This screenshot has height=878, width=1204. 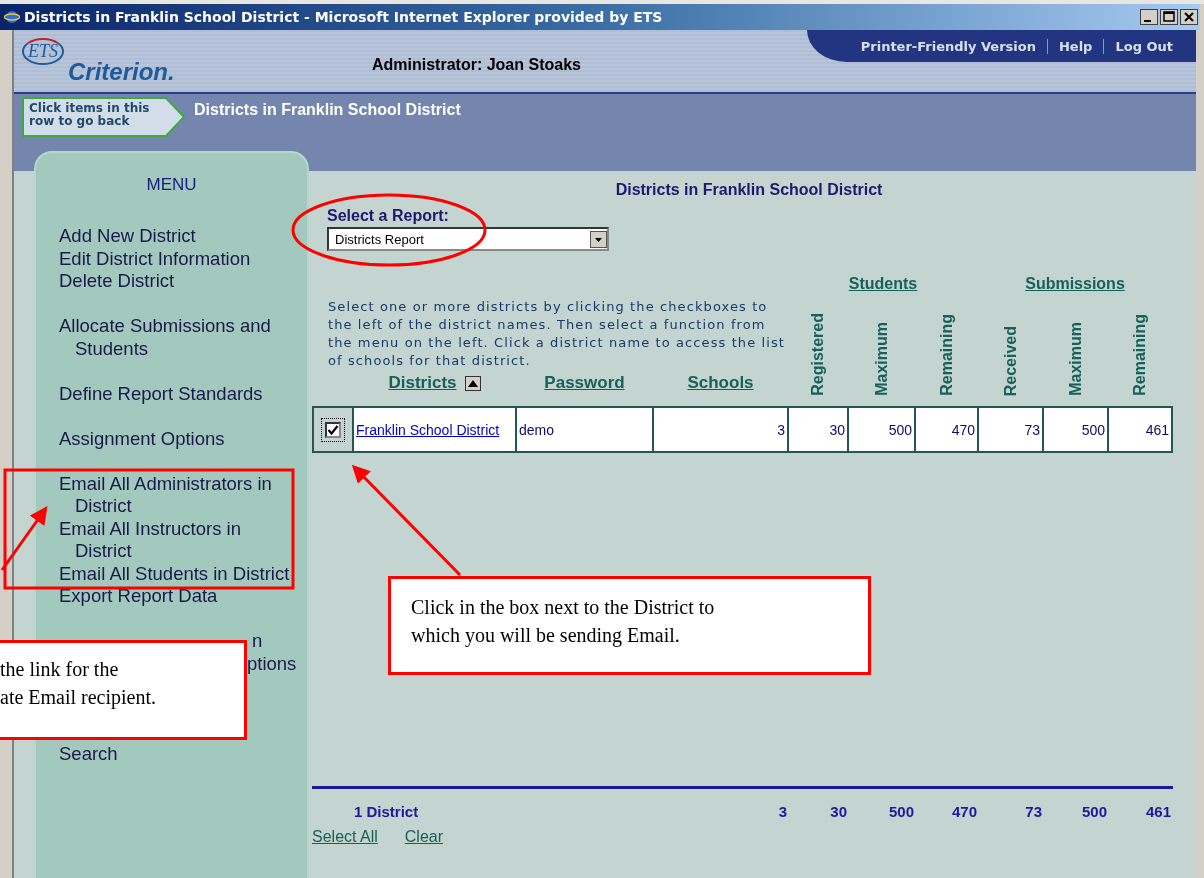 I want to click on action-link: Select All, so click(x=345, y=837).